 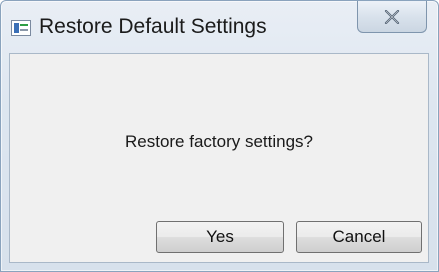 I want to click on close-icon, so click(x=392, y=16).